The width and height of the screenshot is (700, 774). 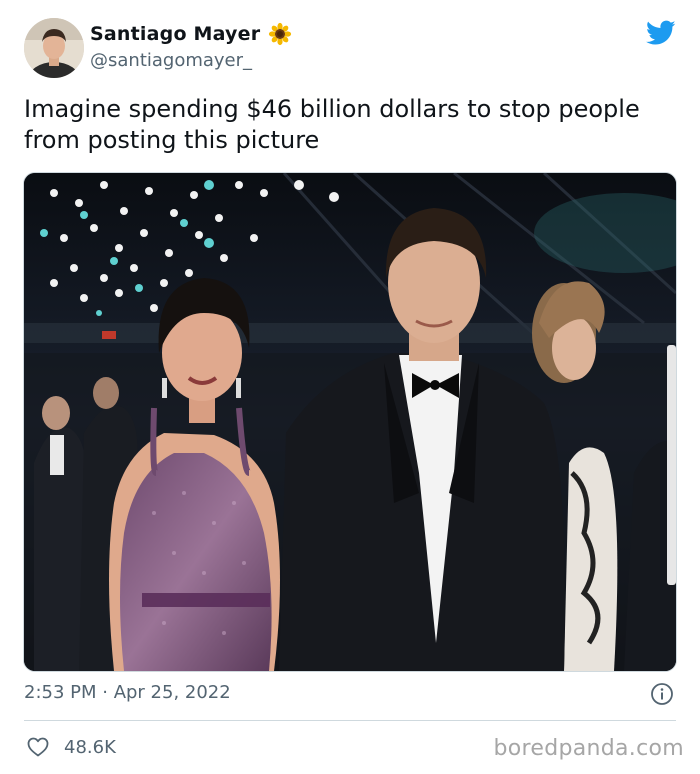 I want to click on like-count: 48.6K, so click(x=90, y=747).